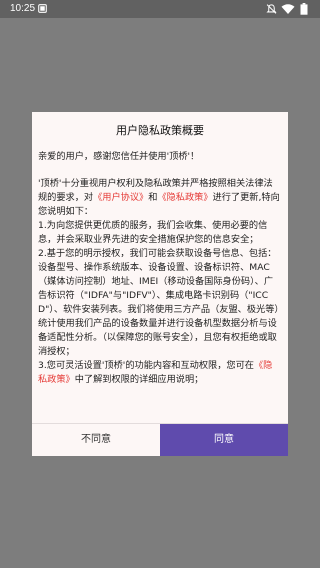 This screenshot has width=320, height=568. I want to click on battery-icon, so click(304, 9).